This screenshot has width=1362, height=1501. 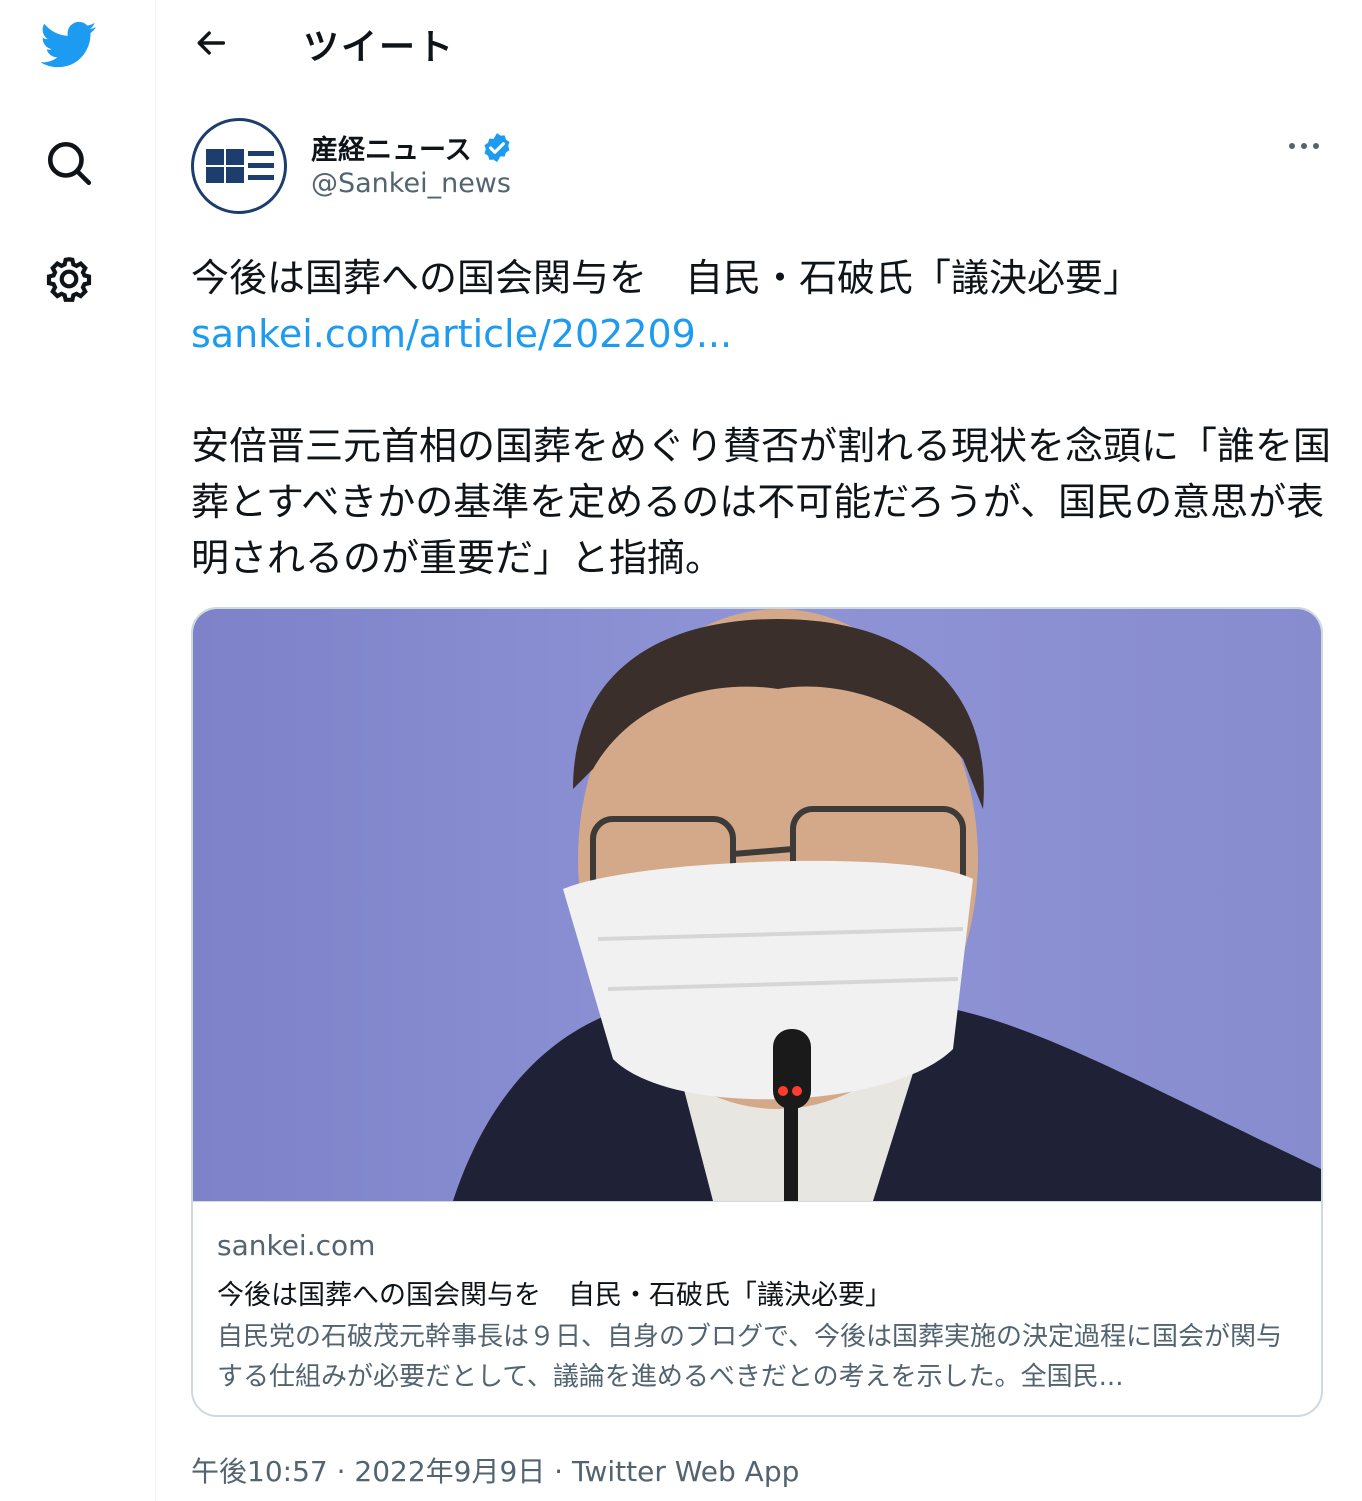 What do you see at coordinates (69, 279) in the screenshot?
I see `gear-icon` at bounding box center [69, 279].